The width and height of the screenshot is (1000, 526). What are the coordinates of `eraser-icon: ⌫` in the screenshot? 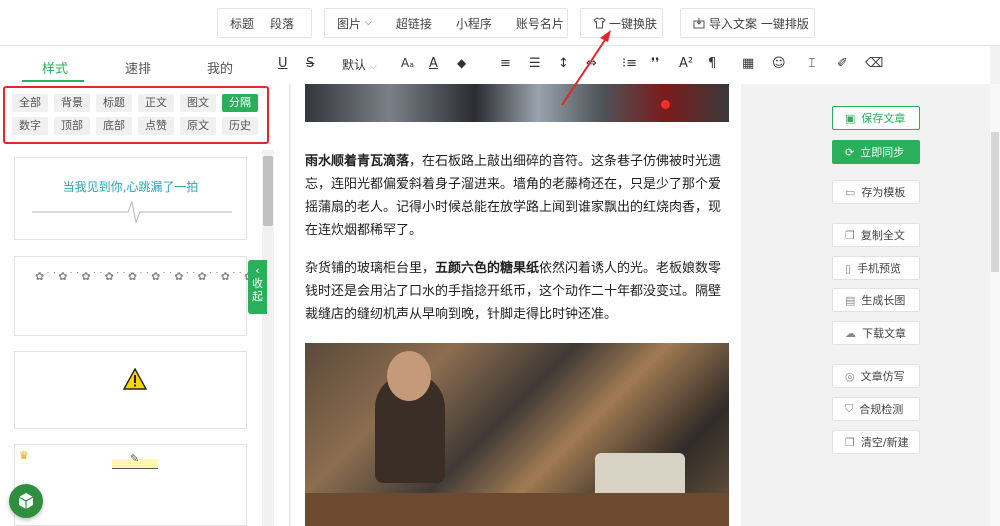 It's located at (874, 63).